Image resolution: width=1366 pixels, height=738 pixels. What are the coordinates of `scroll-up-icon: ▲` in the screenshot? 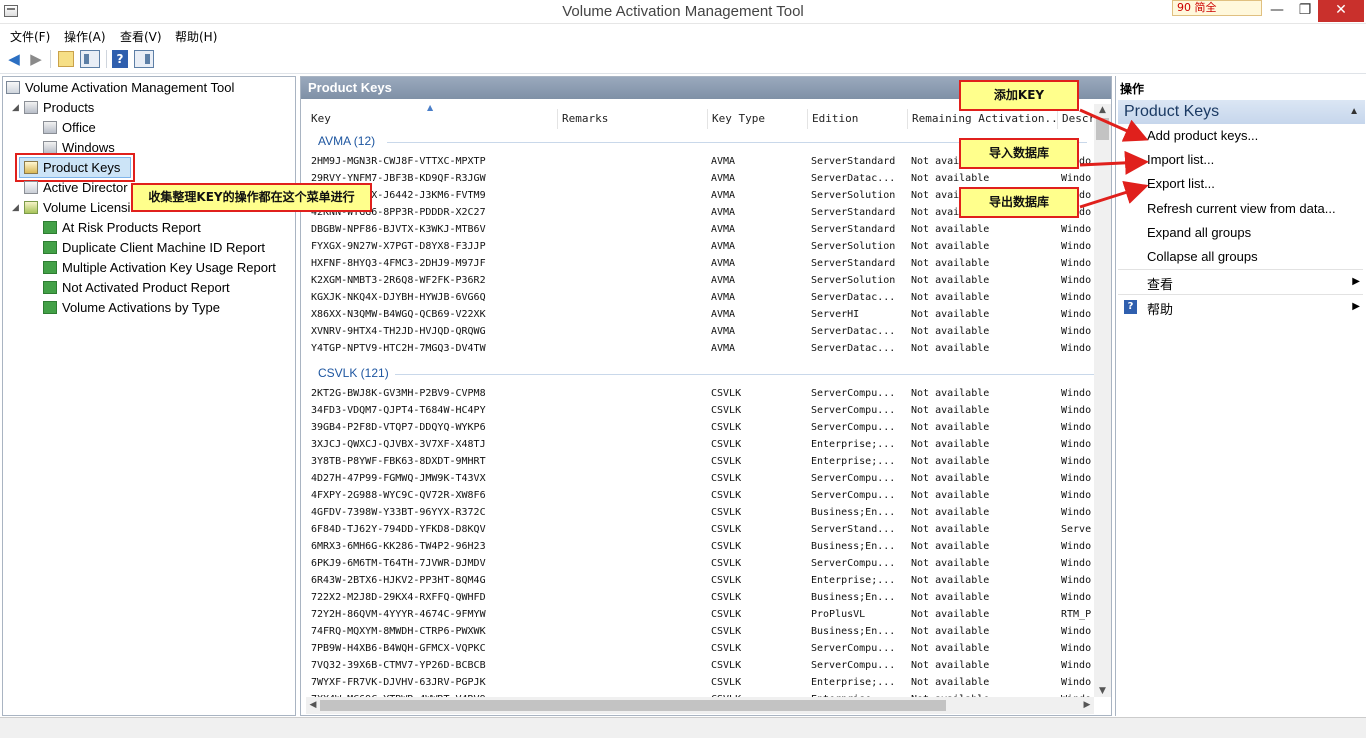 It's located at (1102, 110).